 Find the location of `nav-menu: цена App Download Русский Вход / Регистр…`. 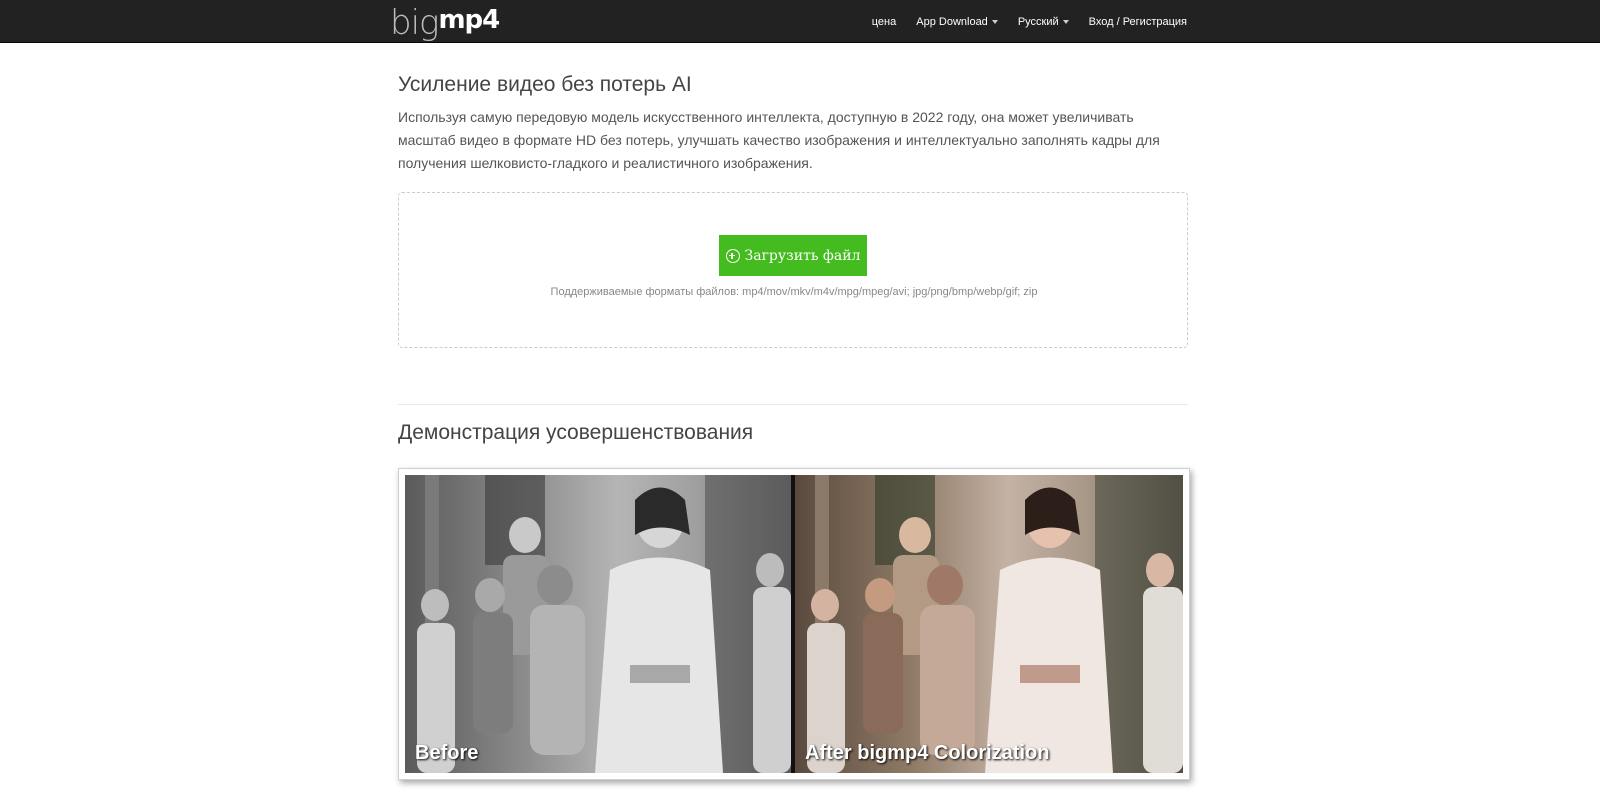

nav-menu: цена App Download Русский Вход / Регистр… is located at coordinates (1019, 21).